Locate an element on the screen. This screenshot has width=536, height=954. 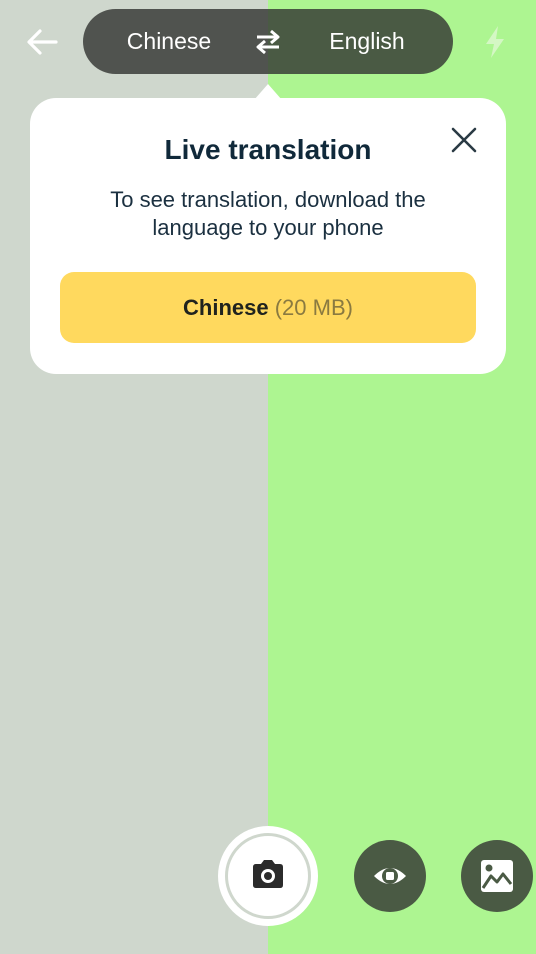
source-language-button: Chinese is located at coordinates (169, 41).